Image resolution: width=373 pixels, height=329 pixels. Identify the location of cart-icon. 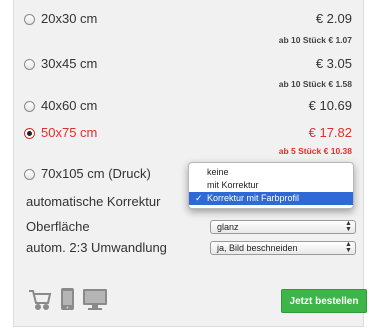
(40, 300).